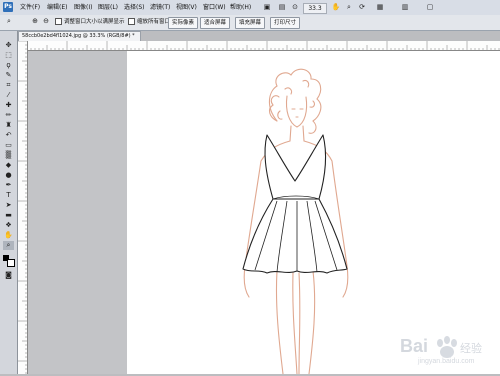 The width and height of the screenshot is (500, 376). I want to click on bridge-icon: ▣, so click(267, 7).